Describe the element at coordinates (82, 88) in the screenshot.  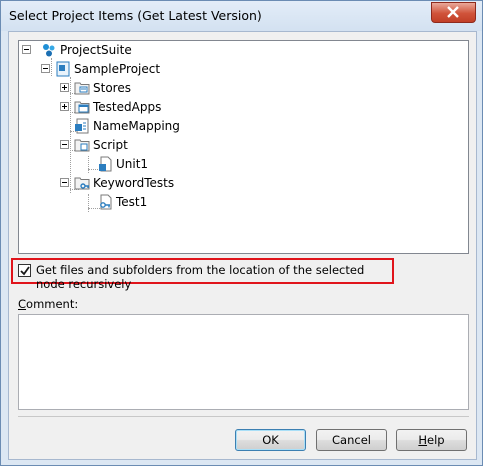
I see `stores-icon` at that location.